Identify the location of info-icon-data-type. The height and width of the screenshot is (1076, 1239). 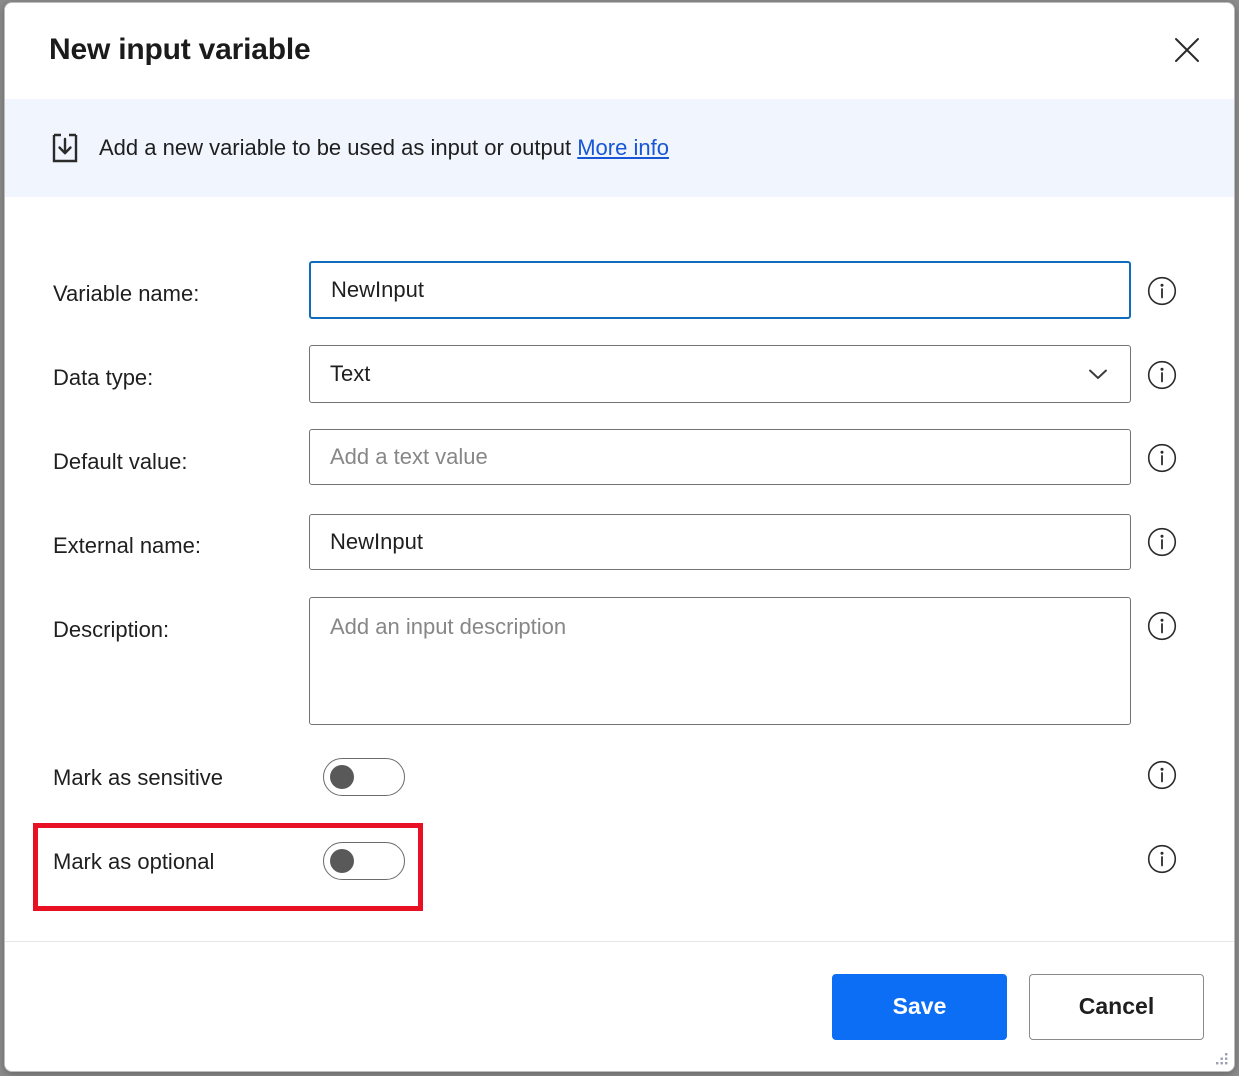
(1162, 375).